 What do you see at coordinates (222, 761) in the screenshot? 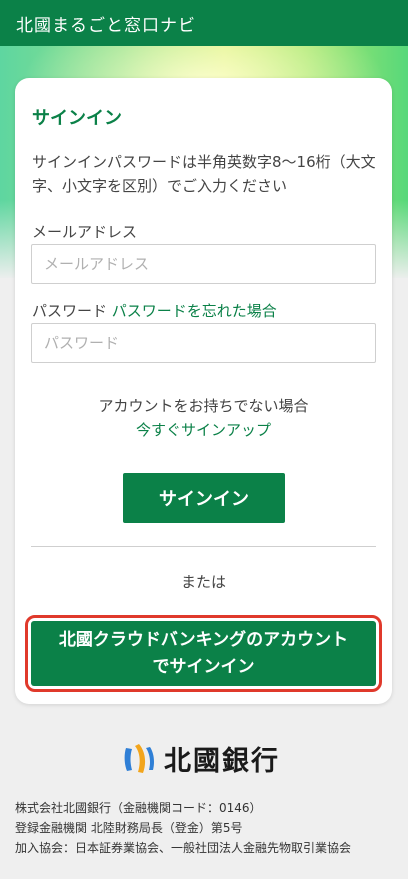
I see `bank-name: 北國銀行` at bounding box center [222, 761].